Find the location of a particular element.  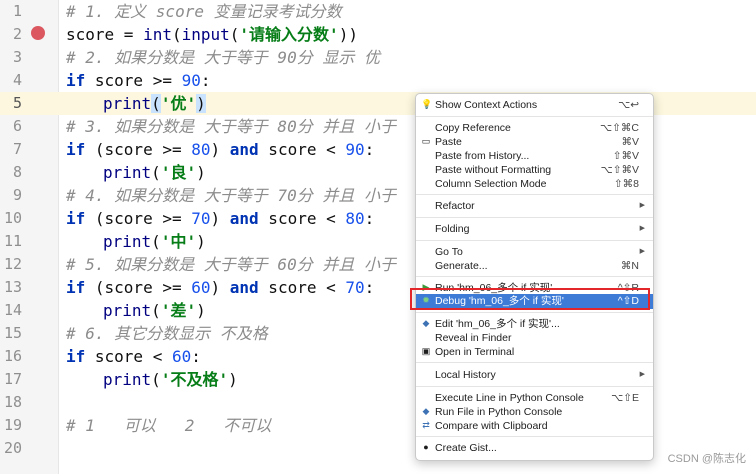

string-literal: '不及格' is located at coordinates (194, 379).